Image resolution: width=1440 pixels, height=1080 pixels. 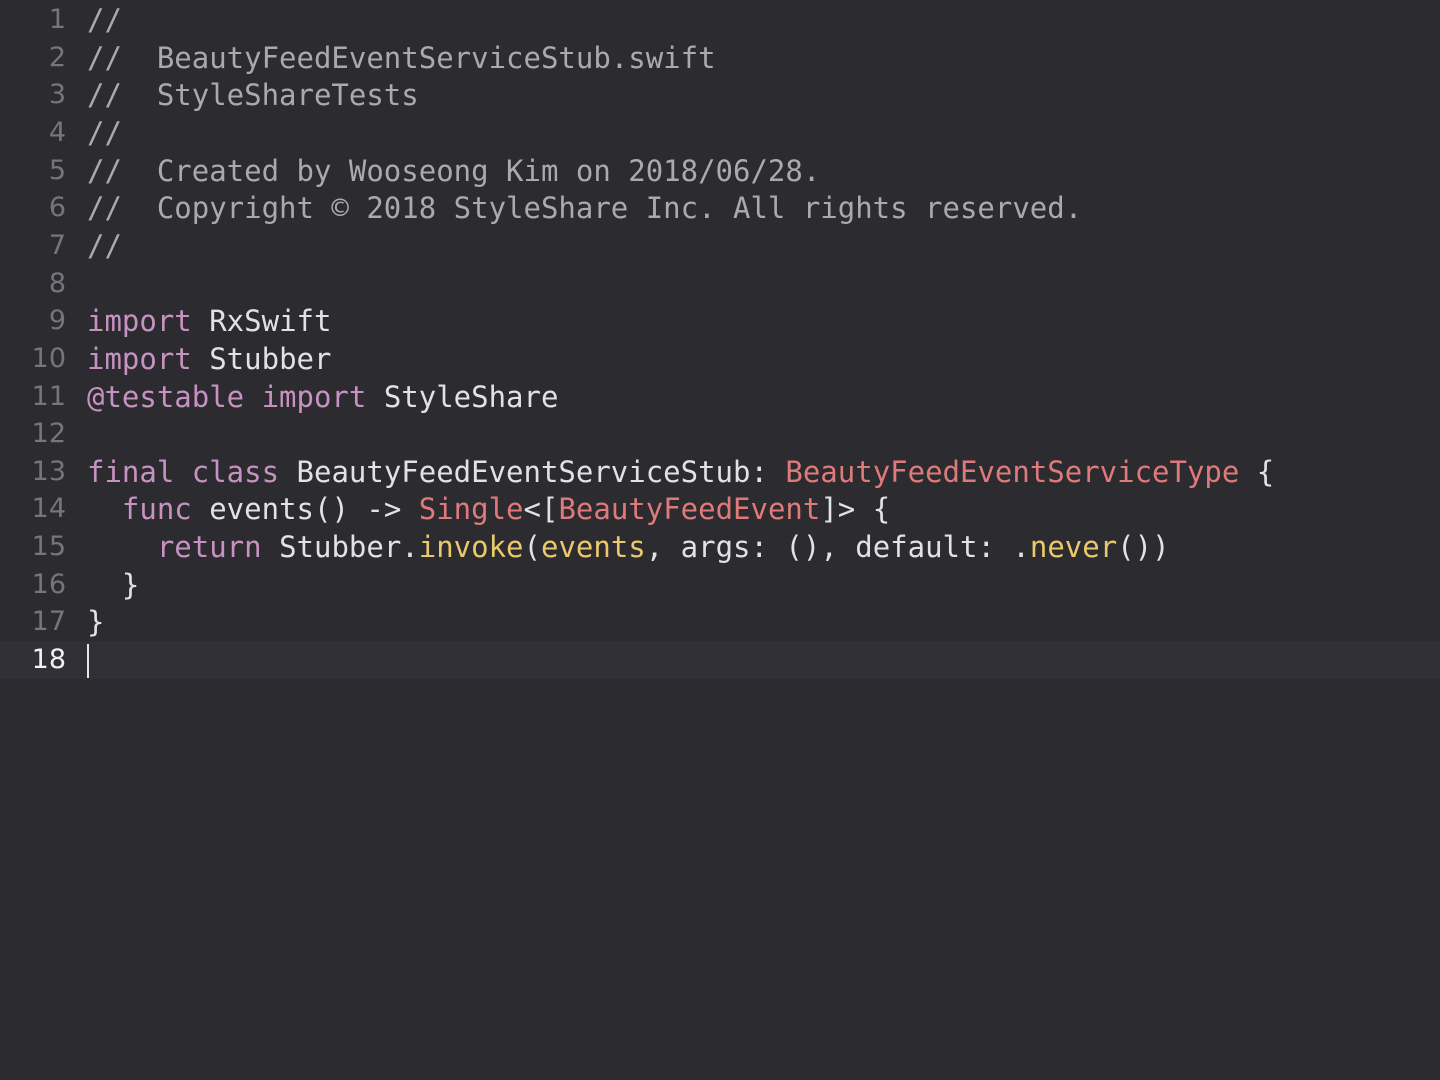 I want to click on code-text: import RxSwift, so click(x=209, y=321).